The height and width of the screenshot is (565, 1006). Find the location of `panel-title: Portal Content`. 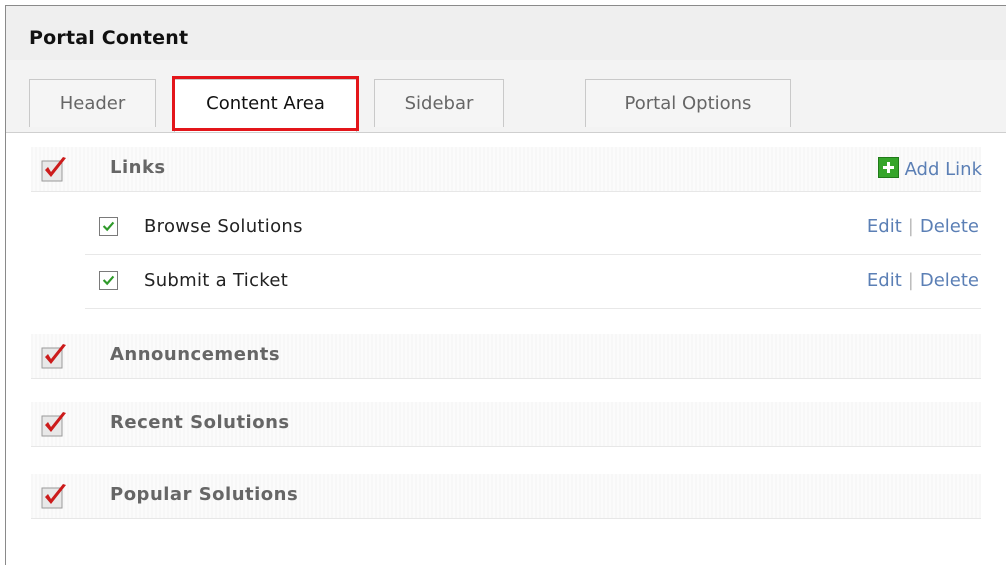

panel-title: Portal Content is located at coordinates (109, 38).